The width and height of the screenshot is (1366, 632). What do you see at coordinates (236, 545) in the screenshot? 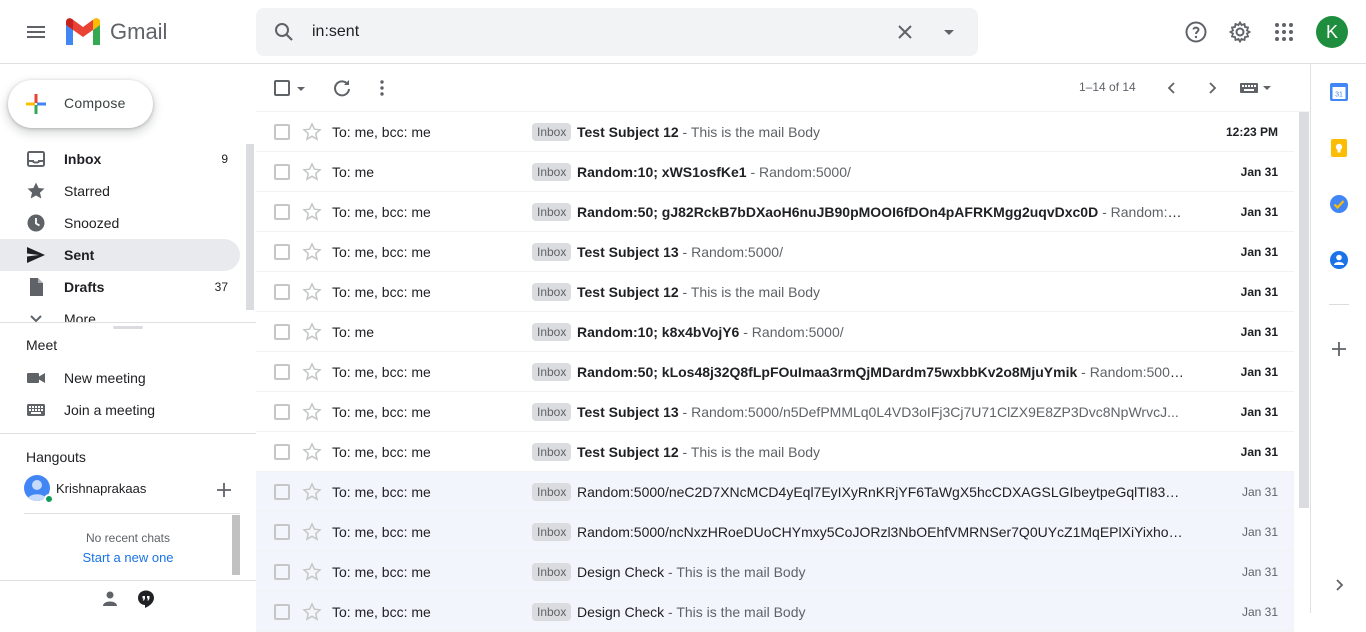
I see `hangouts-scrollbar` at bounding box center [236, 545].